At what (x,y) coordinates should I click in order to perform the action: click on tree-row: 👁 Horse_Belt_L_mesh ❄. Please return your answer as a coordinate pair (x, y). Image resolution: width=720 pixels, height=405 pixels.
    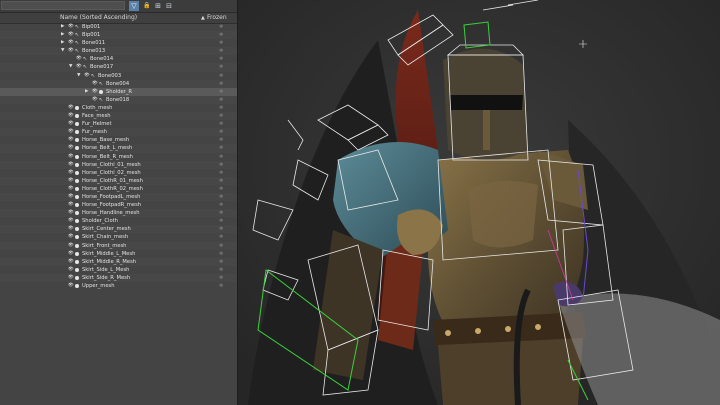
    Looking at the image, I should click on (118, 148).